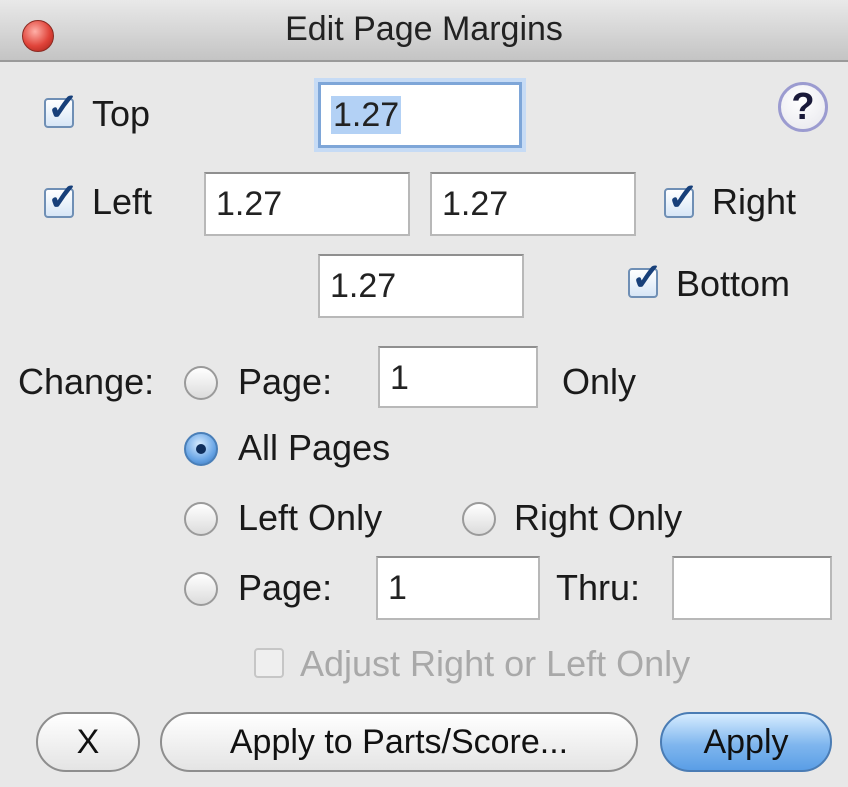 The width and height of the screenshot is (848, 787). What do you see at coordinates (746, 742) in the screenshot?
I see `apply-button: Apply` at bounding box center [746, 742].